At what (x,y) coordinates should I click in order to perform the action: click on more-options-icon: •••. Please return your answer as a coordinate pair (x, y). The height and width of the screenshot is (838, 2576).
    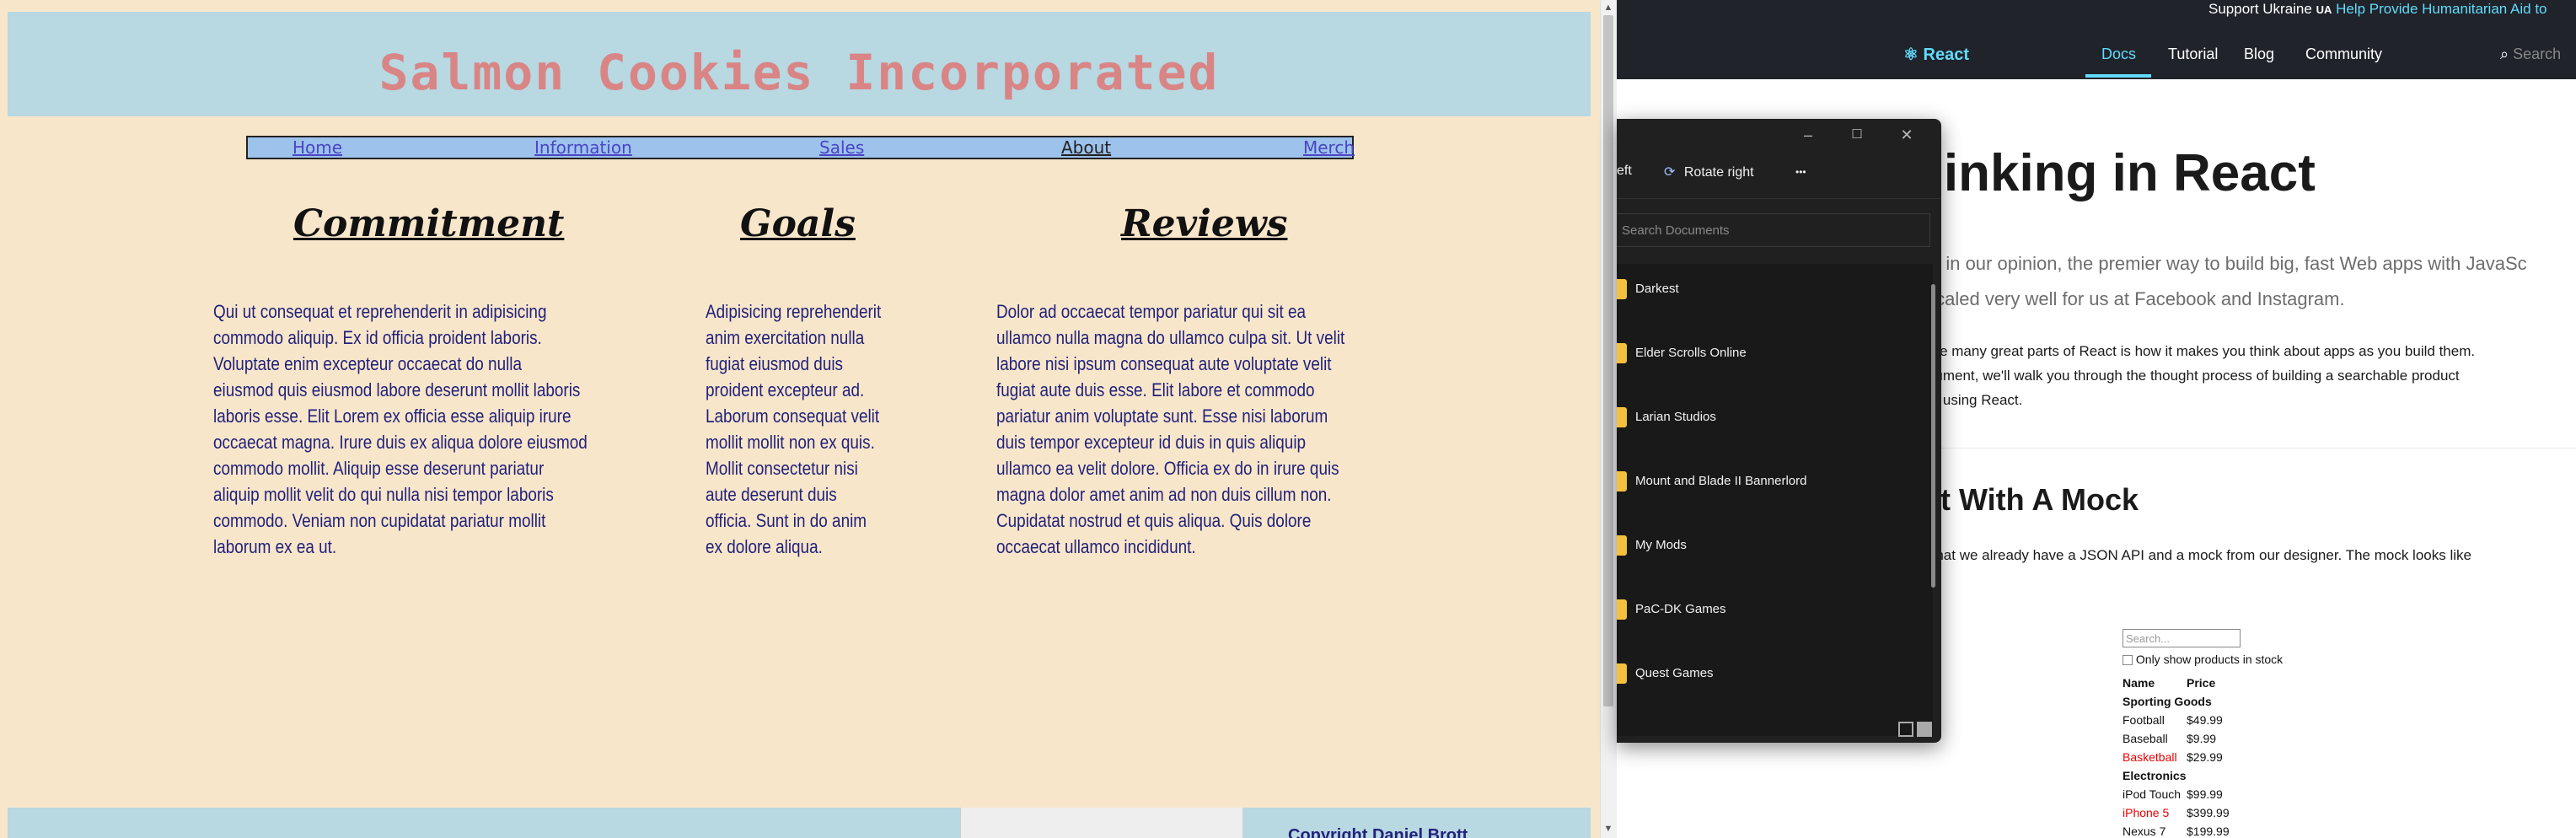
    Looking at the image, I should click on (1800, 172).